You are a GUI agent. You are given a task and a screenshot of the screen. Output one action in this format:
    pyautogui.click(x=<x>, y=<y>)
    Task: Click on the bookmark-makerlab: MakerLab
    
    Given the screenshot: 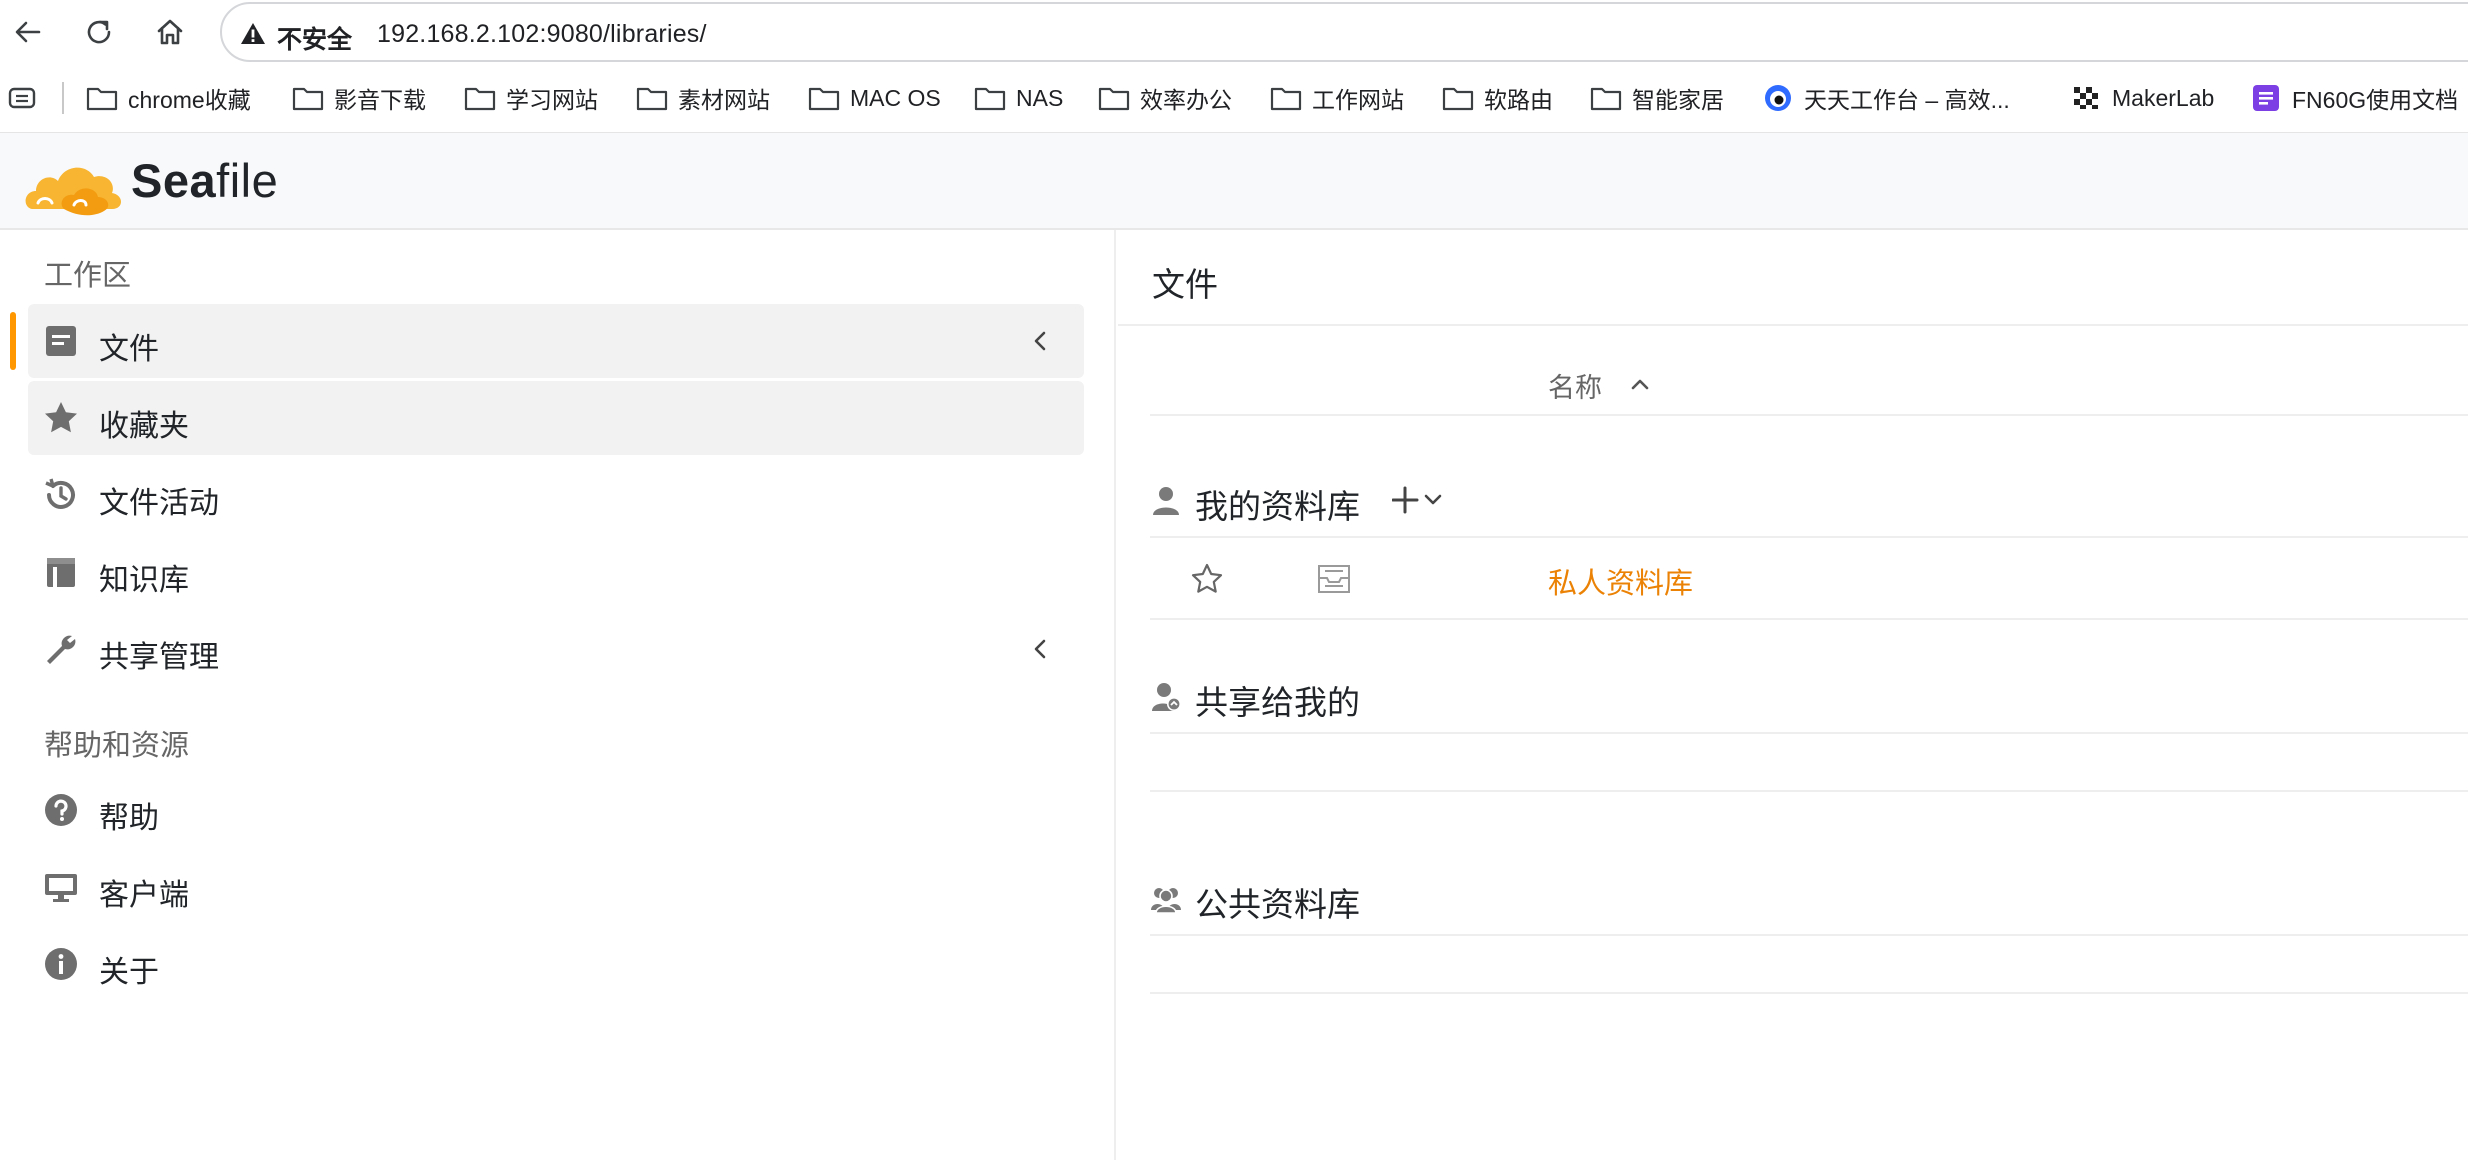 What is the action you would take?
    pyautogui.click(x=2142, y=98)
    